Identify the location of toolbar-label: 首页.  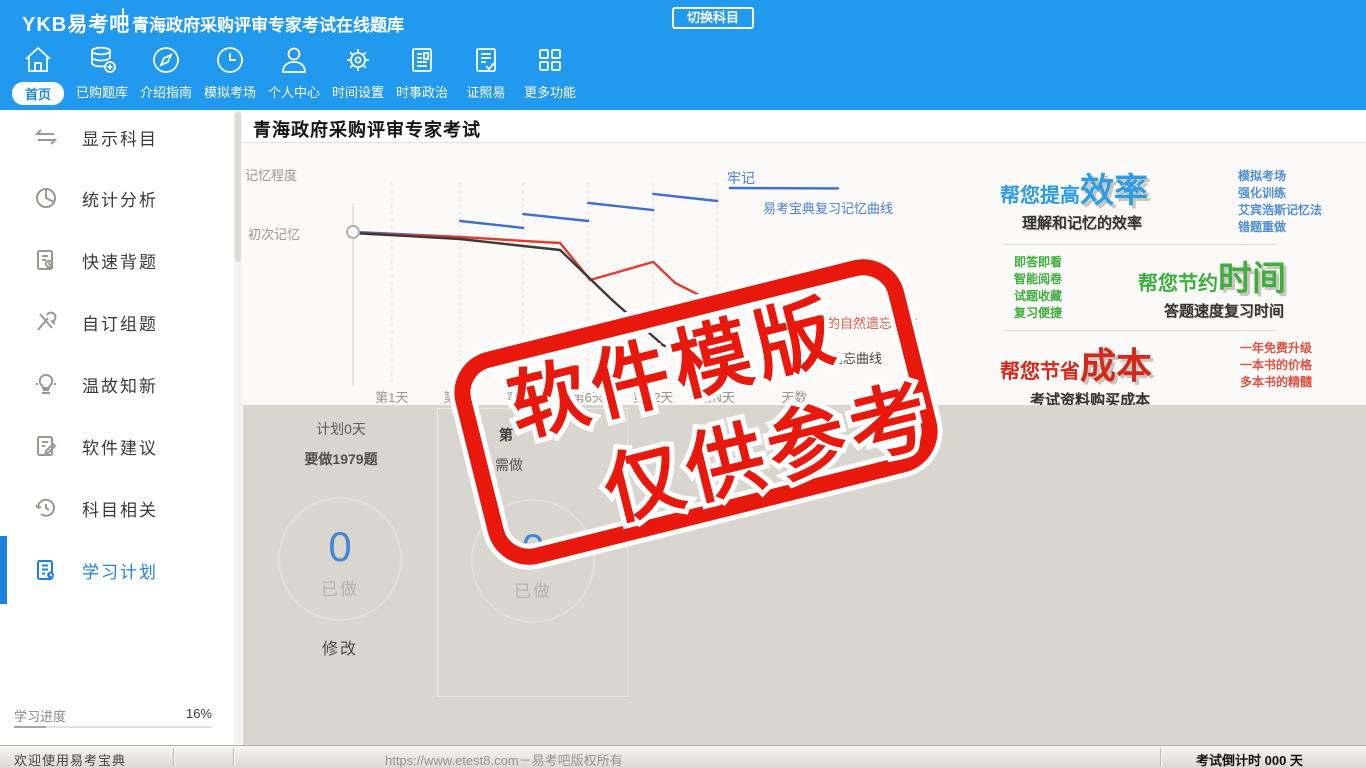
(37, 93).